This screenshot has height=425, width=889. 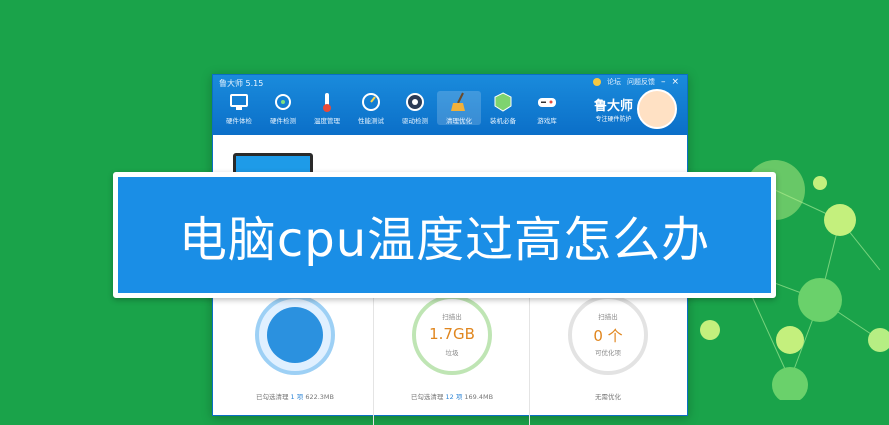 I want to click on disk-ring, so click(x=295, y=335).